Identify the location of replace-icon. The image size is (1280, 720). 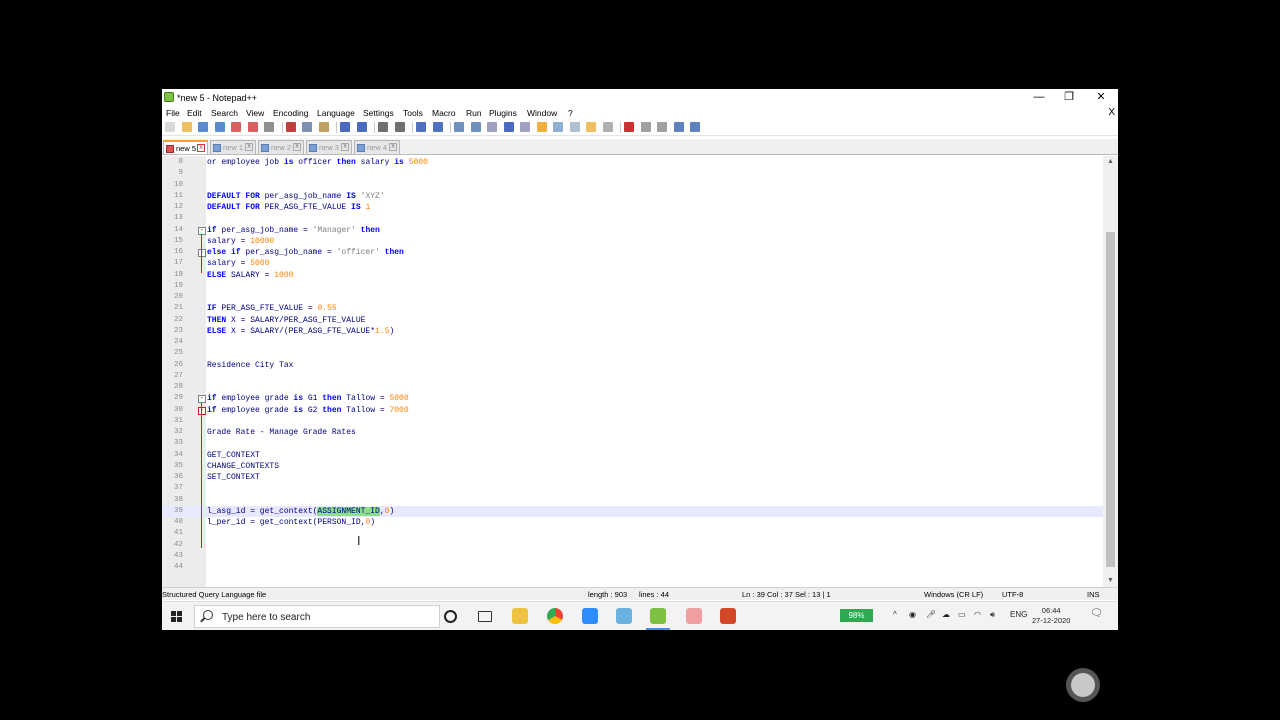
(399, 127).